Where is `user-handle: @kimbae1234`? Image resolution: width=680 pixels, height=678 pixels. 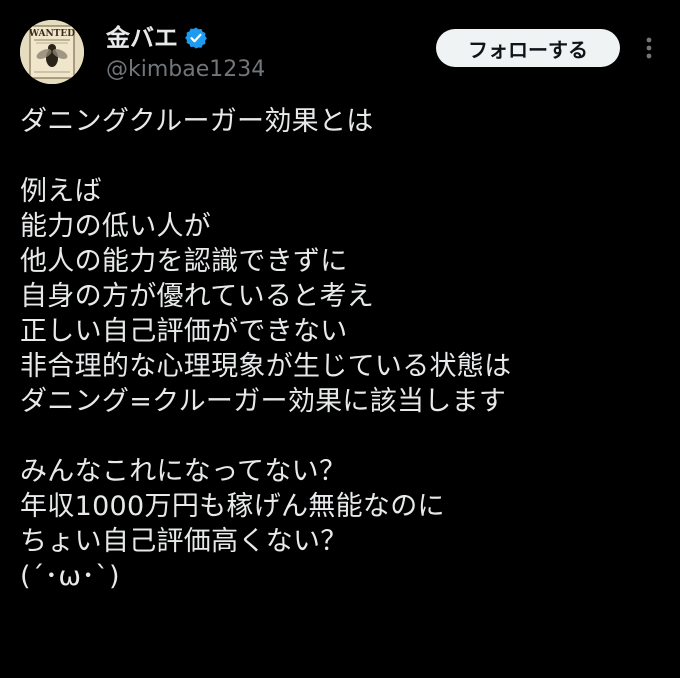
user-handle: @kimbae1234 is located at coordinates (185, 70).